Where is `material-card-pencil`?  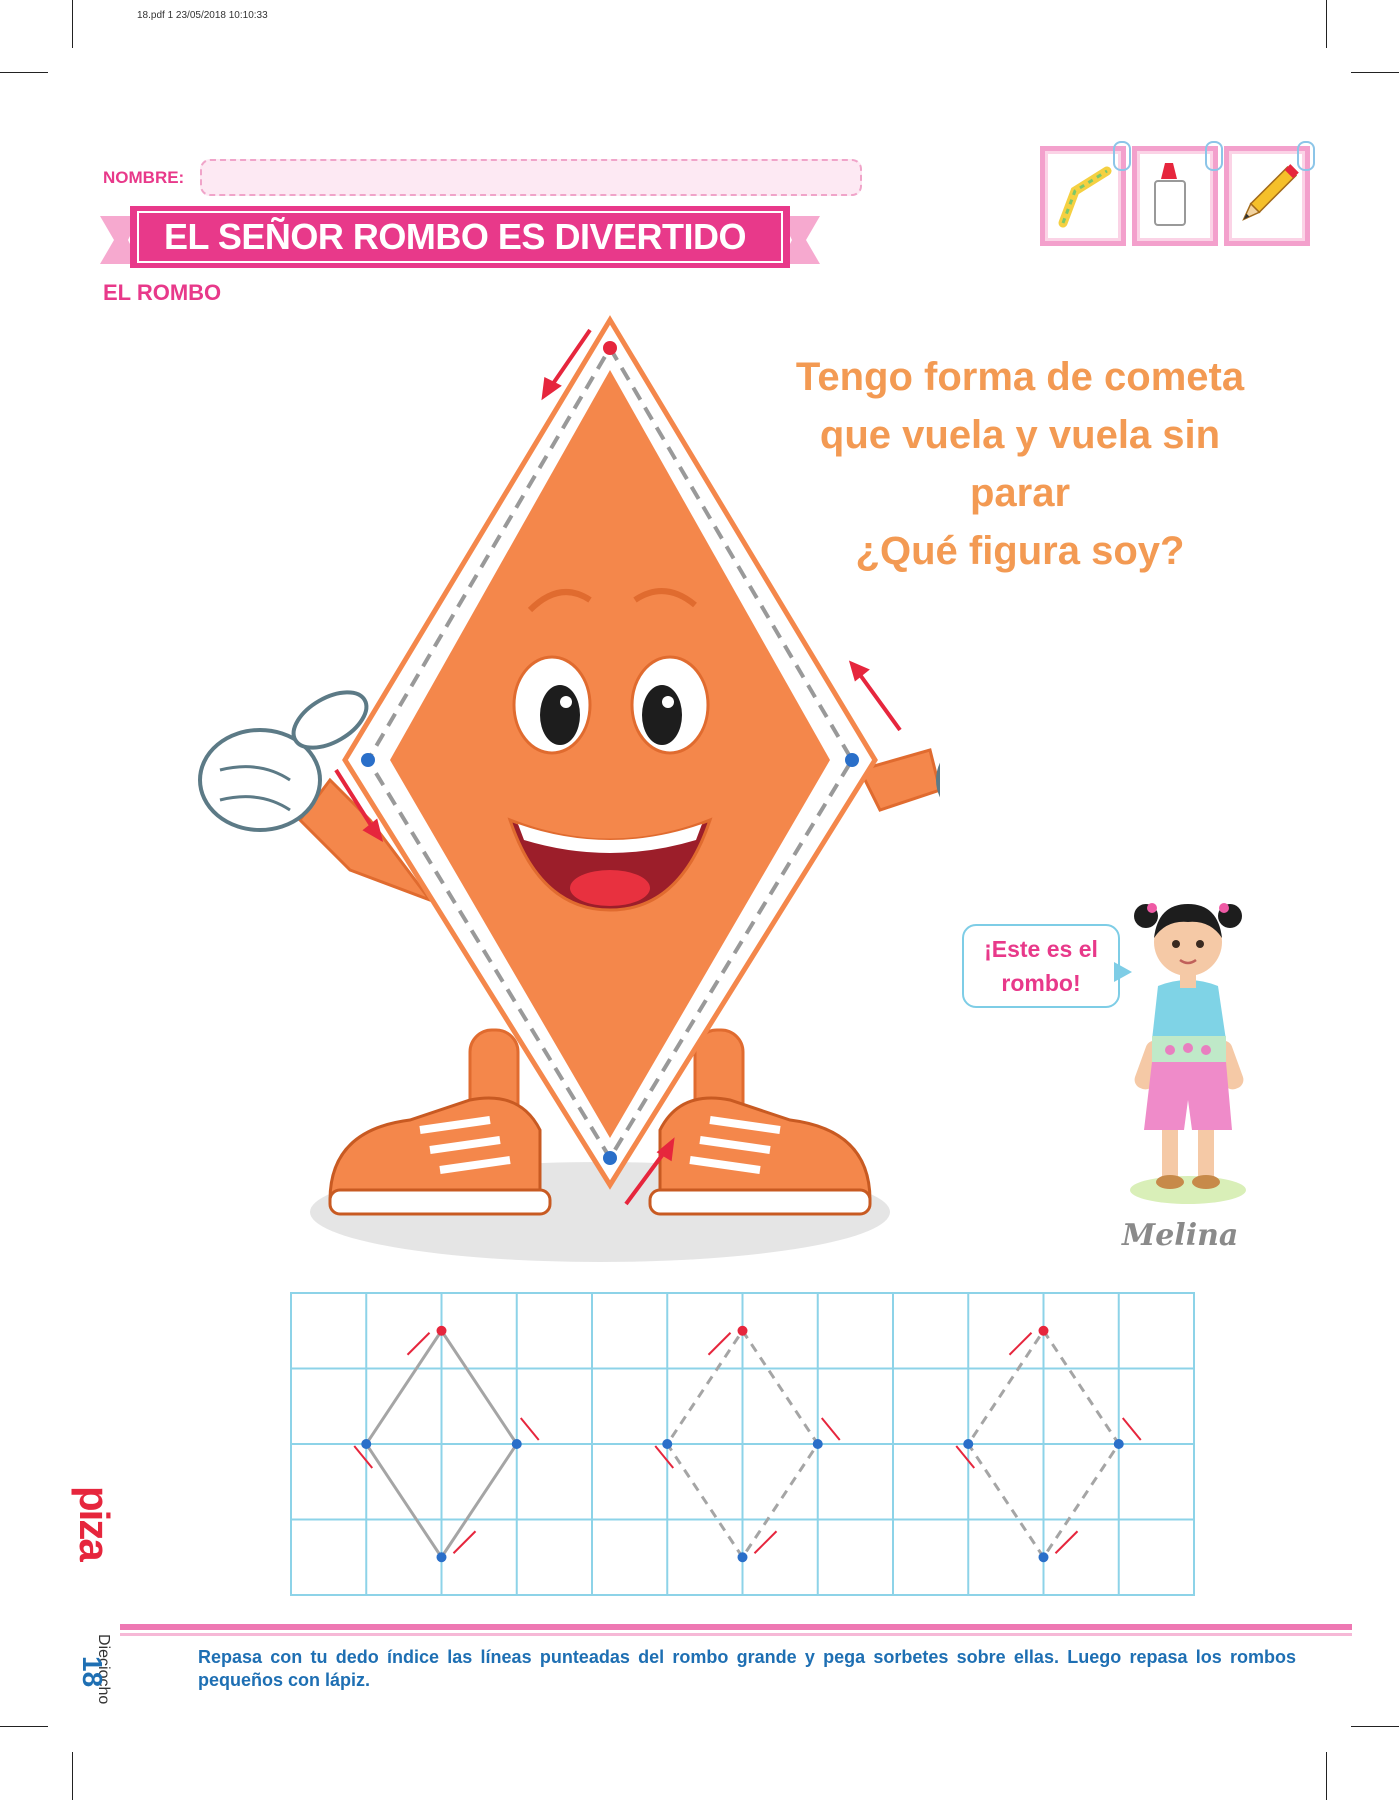
material-card-pencil is located at coordinates (1269, 193).